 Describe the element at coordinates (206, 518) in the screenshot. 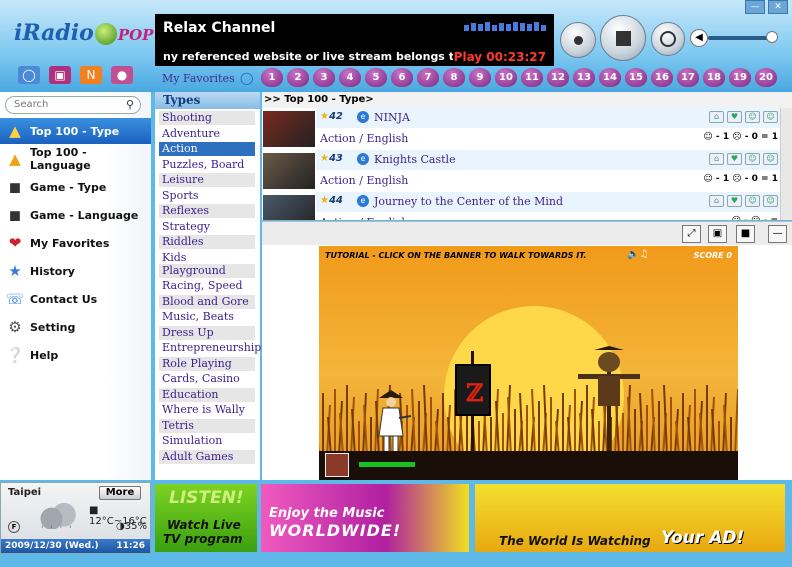

I see `ad-banner-tv: LISTEN! Watch Live TV program` at that location.